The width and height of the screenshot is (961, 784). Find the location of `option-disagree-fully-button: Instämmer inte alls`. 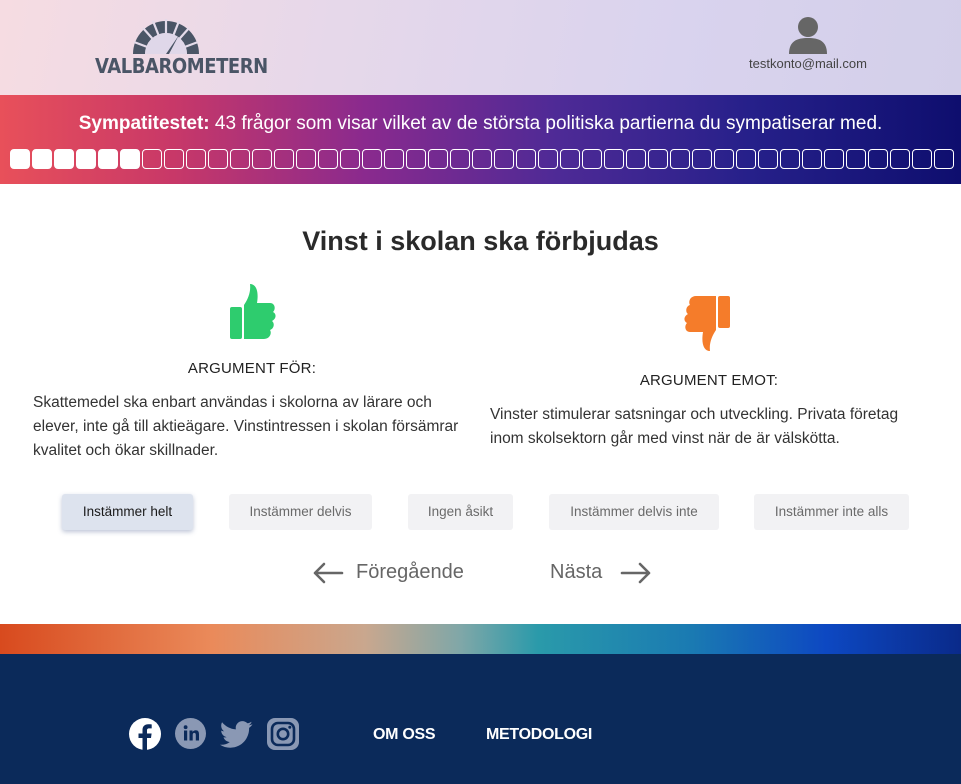

option-disagree-fully-button: Instämmer inte alls is located at coordinates (831, 512).